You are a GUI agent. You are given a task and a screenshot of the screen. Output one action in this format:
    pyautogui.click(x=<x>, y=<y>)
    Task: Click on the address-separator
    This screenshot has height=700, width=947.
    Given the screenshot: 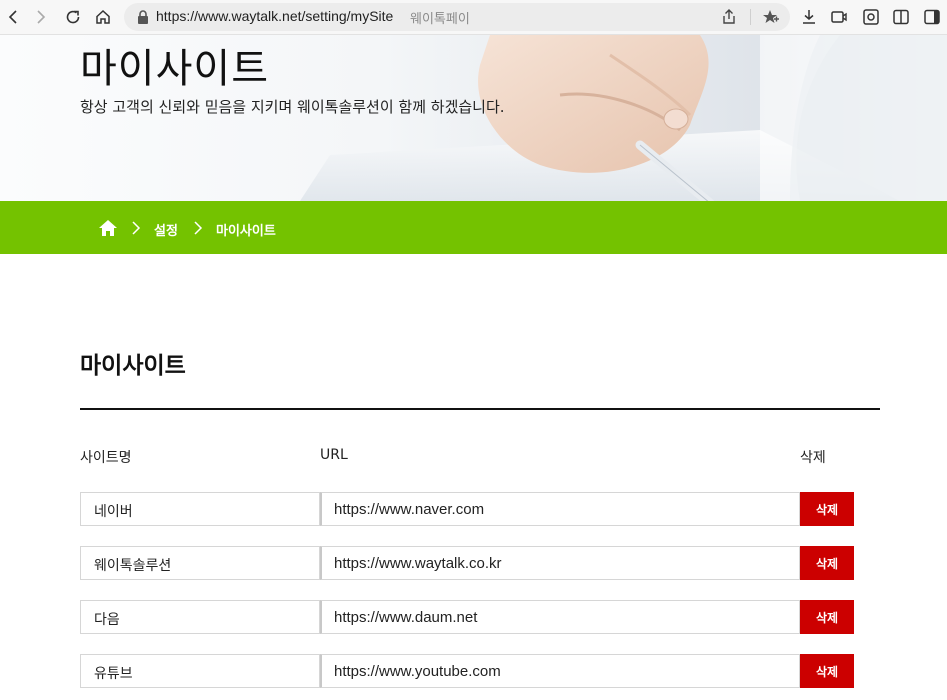 What is the action you would take?
    pyautogui.click(x=750, y=17)
    